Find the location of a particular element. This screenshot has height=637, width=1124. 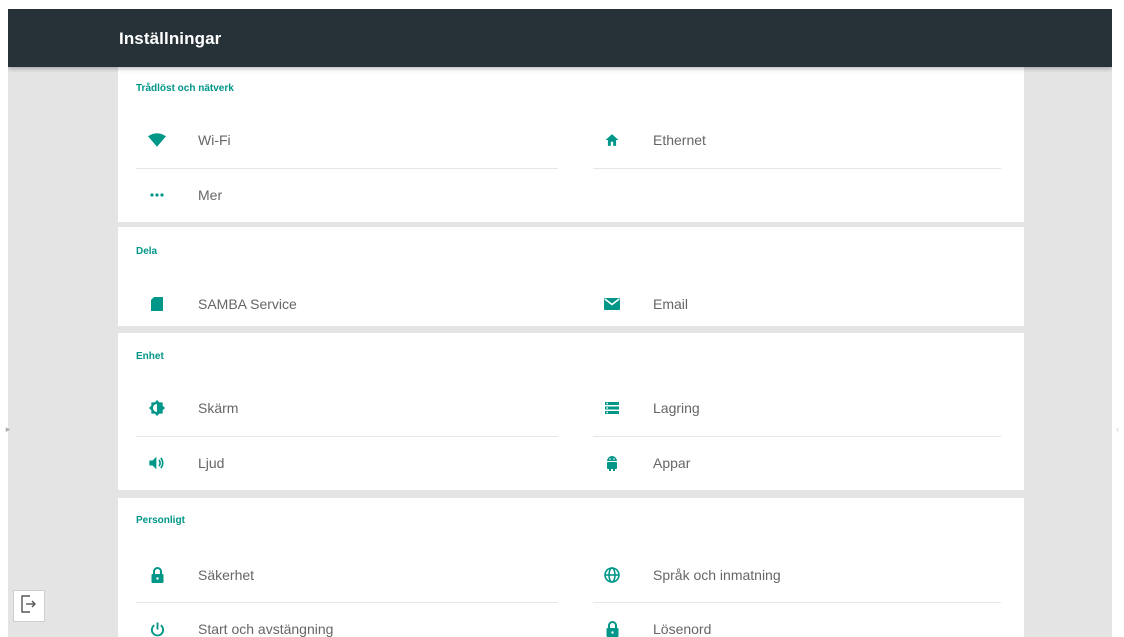

setting-label: Språk och inmatning is located at coordinates (717, 575).